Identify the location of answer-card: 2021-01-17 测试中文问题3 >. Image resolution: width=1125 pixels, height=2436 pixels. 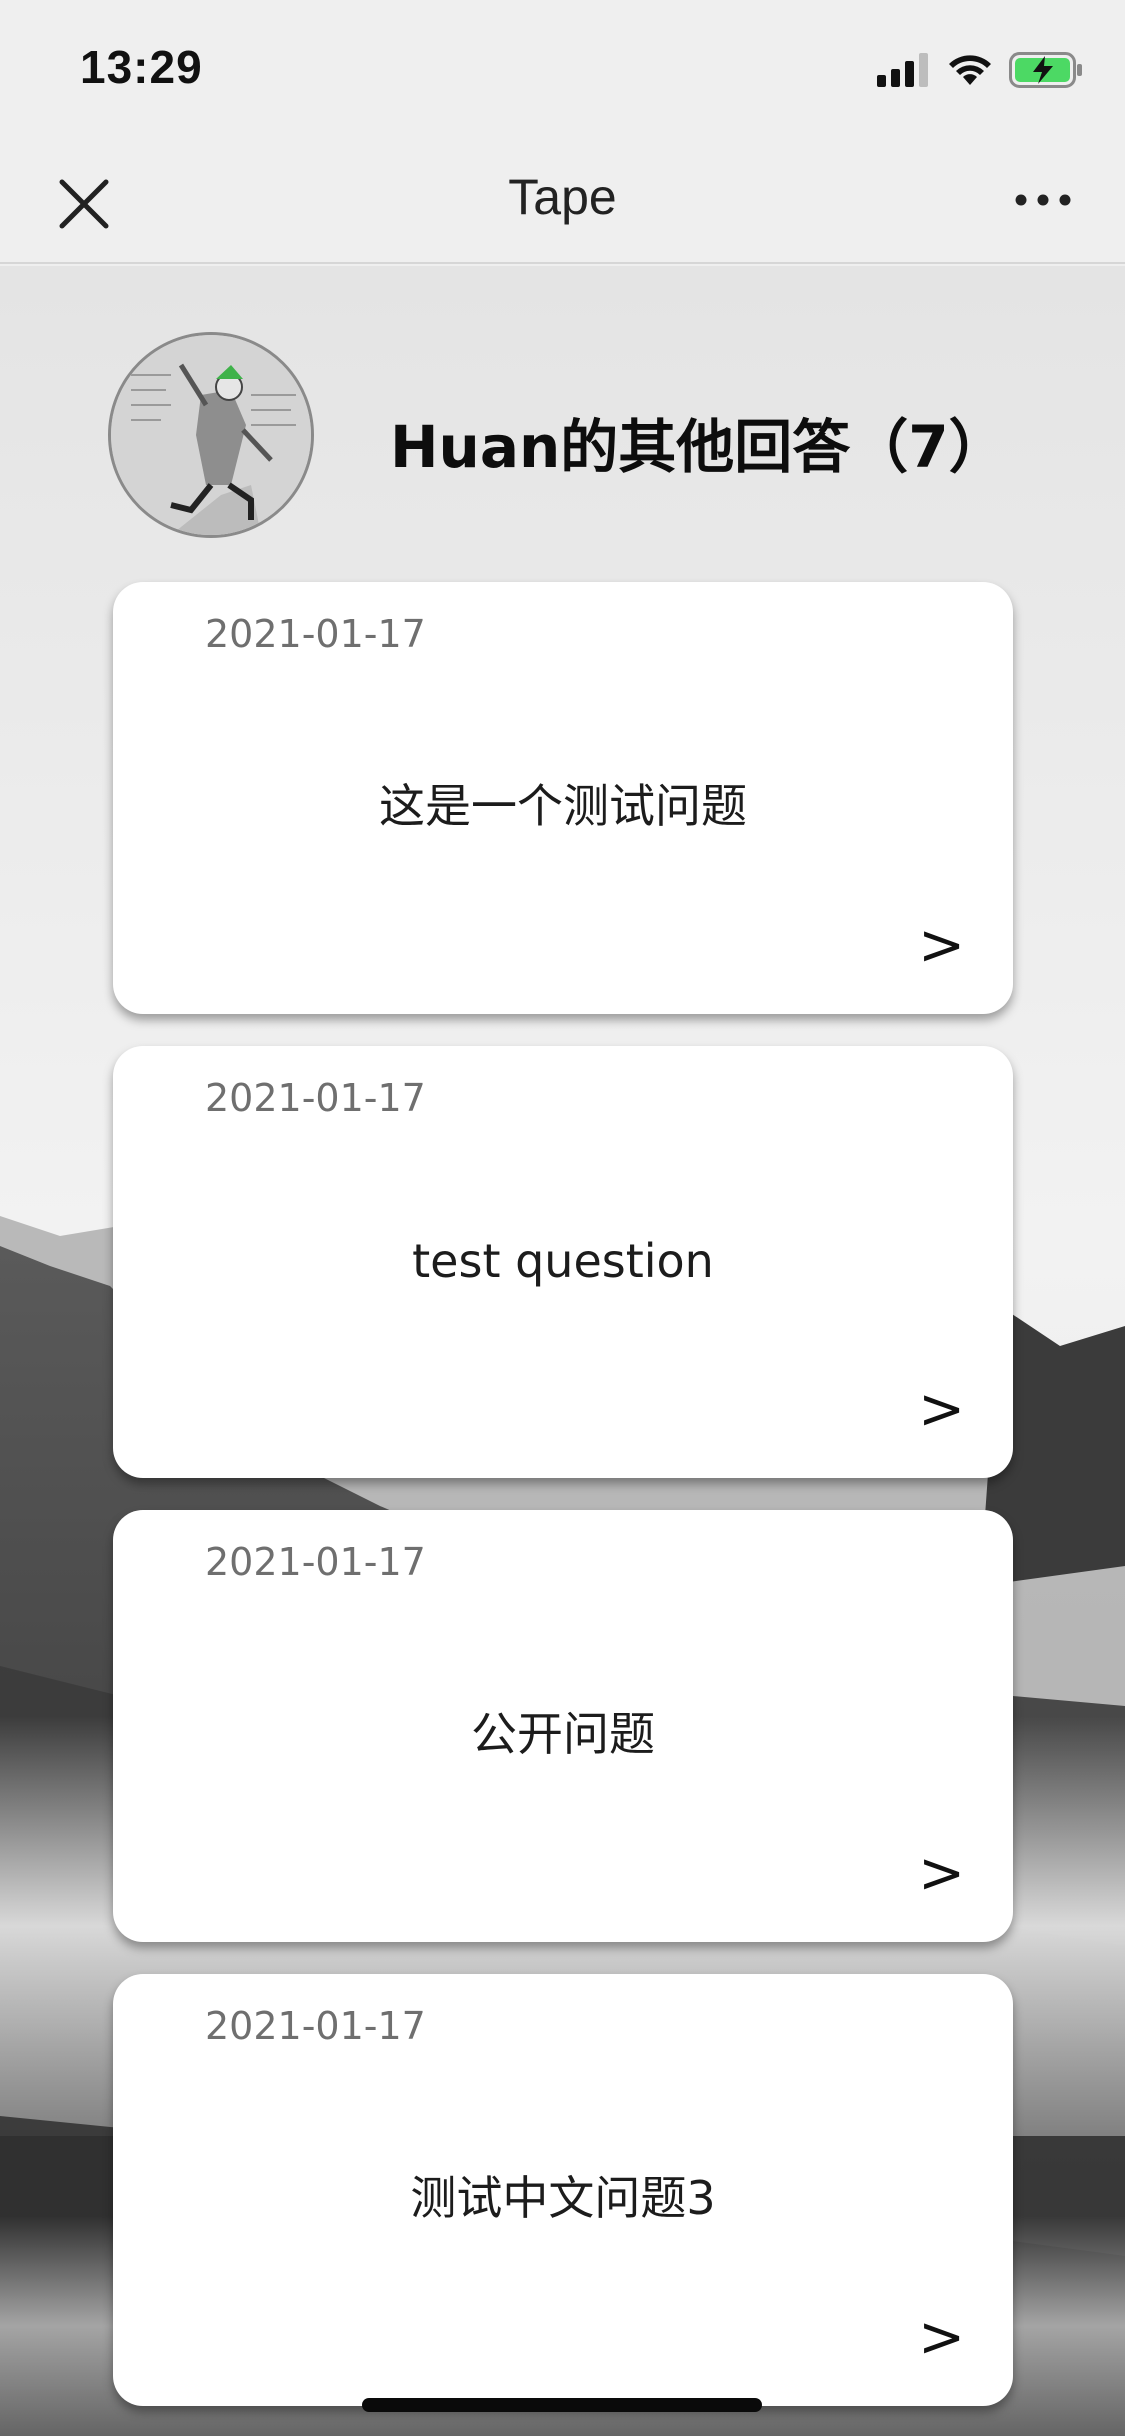
(563, 2190).